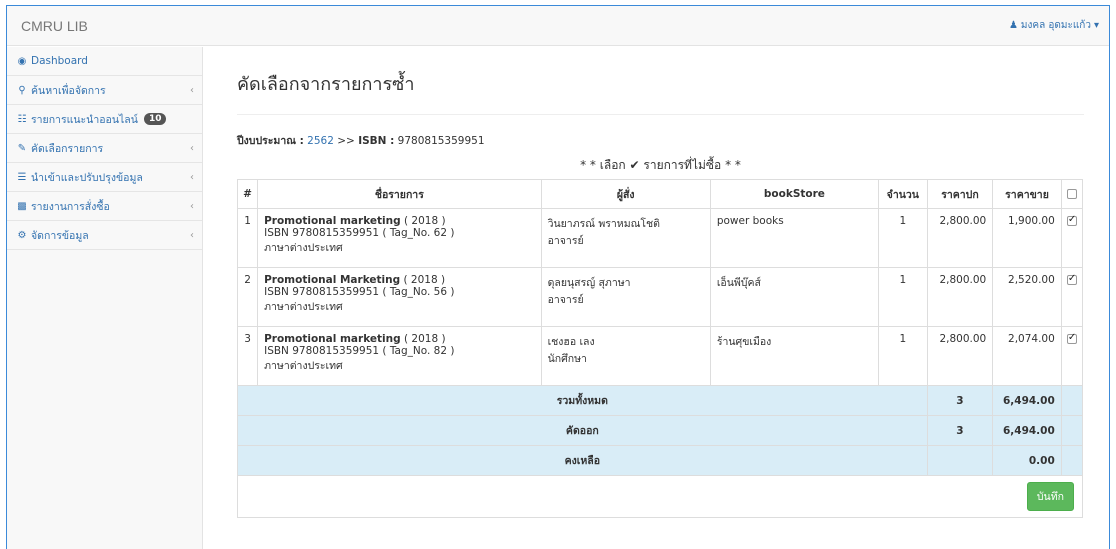 The image size is (1116, 549). What do you see at coordinates (625, 297) in the screenshot?
I see `orderer-cell: ดุลยนุสรญ์ สุภาษา อาจารย์` at bounding box center [625, 297].